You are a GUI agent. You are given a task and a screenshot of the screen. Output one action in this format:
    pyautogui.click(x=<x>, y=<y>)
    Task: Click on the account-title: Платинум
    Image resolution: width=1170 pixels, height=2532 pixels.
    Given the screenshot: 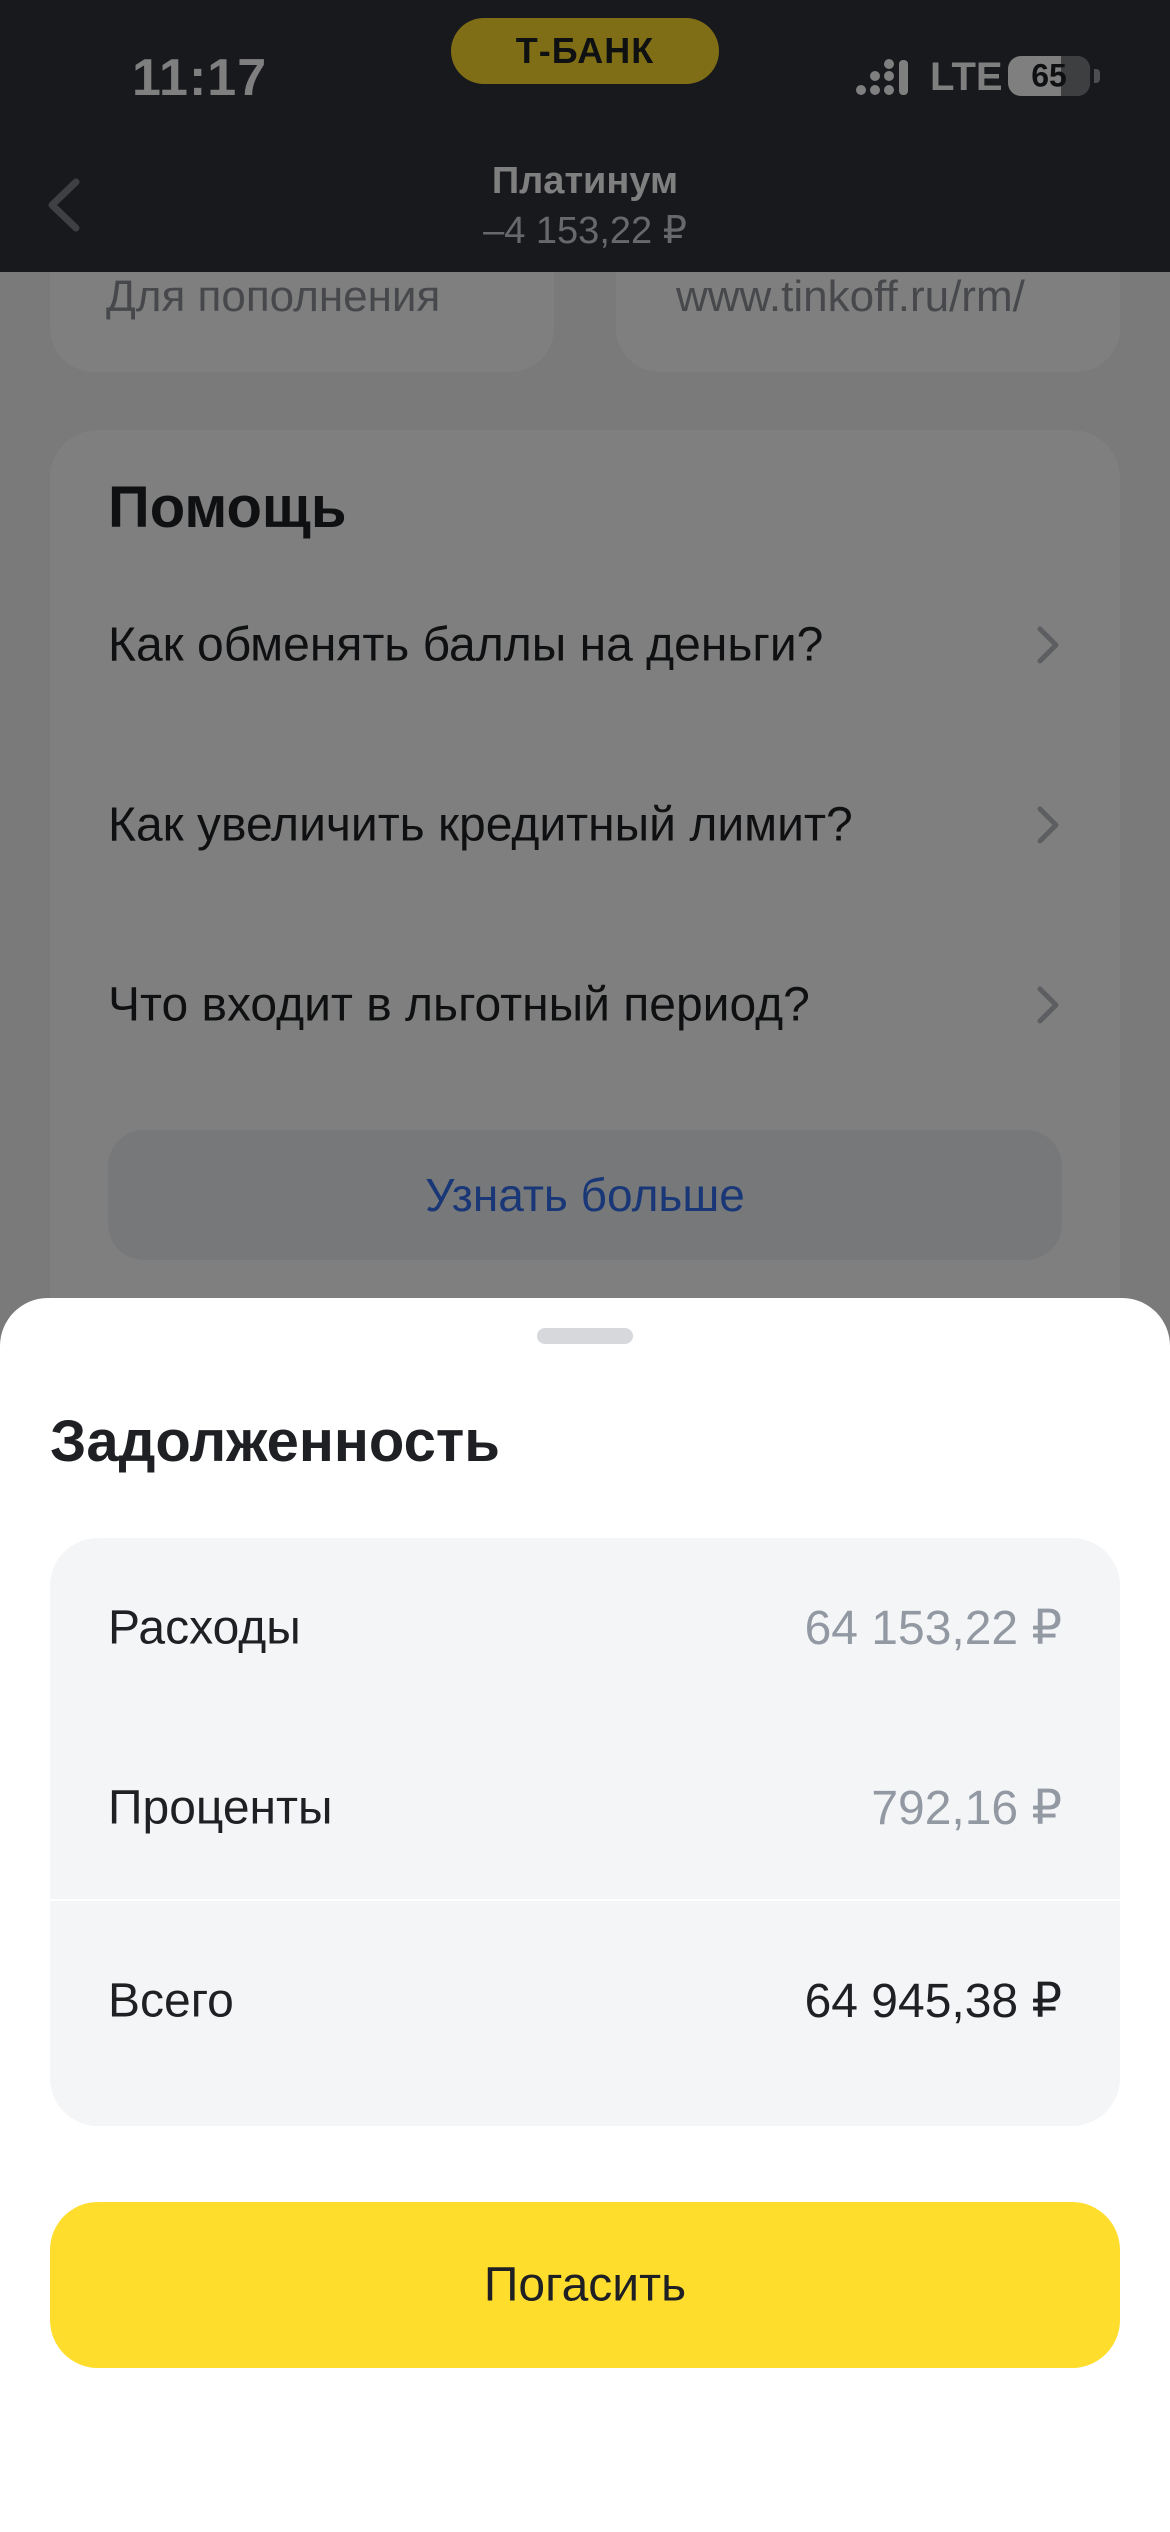 What is the action you would take?
    pyautogui.click(x=585, y=181)
    